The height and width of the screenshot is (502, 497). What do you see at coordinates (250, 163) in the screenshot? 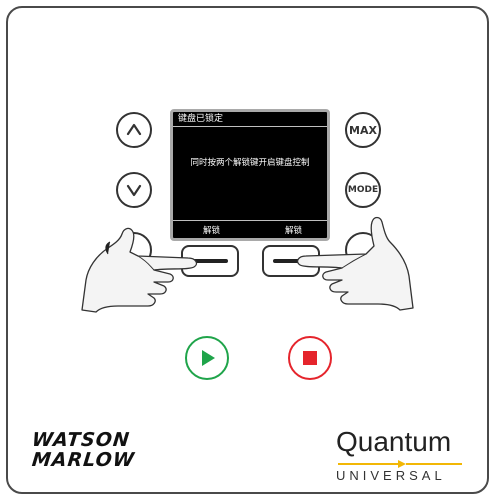
I see `screen-message: 同时按两个解锁键开启键盘控制` at bounding box center [250, 163].